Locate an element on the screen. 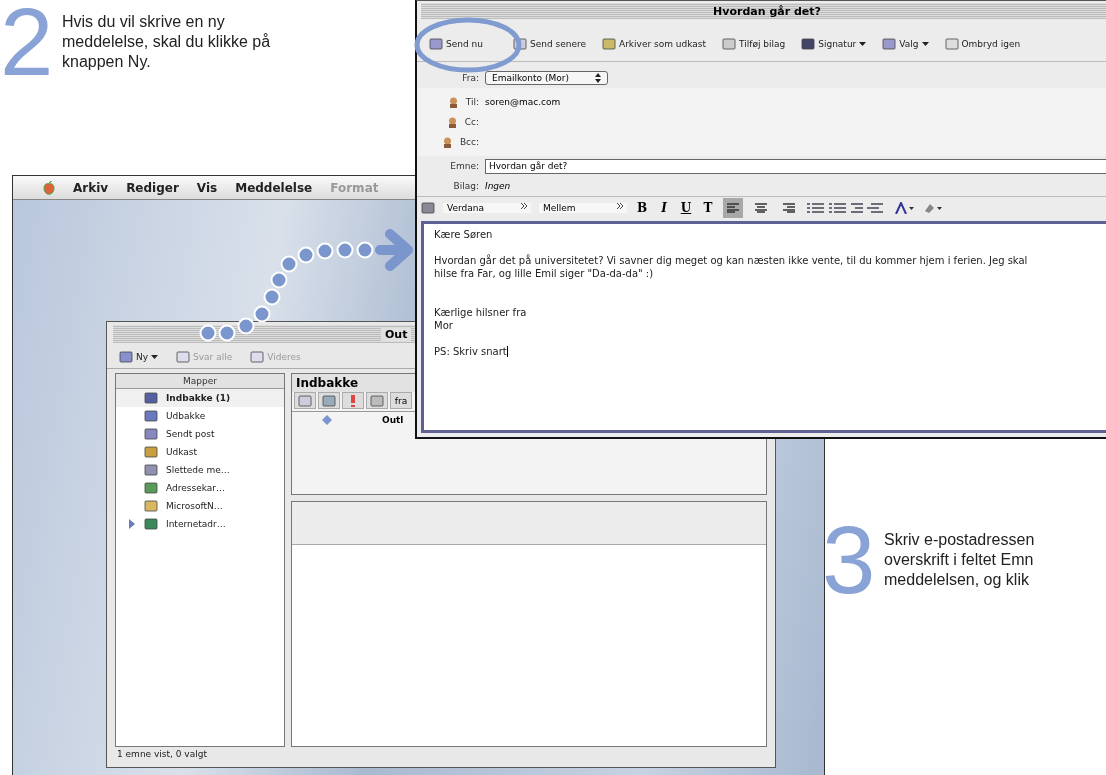  body-text: Kære Søren is located at coordinates (464, 234).